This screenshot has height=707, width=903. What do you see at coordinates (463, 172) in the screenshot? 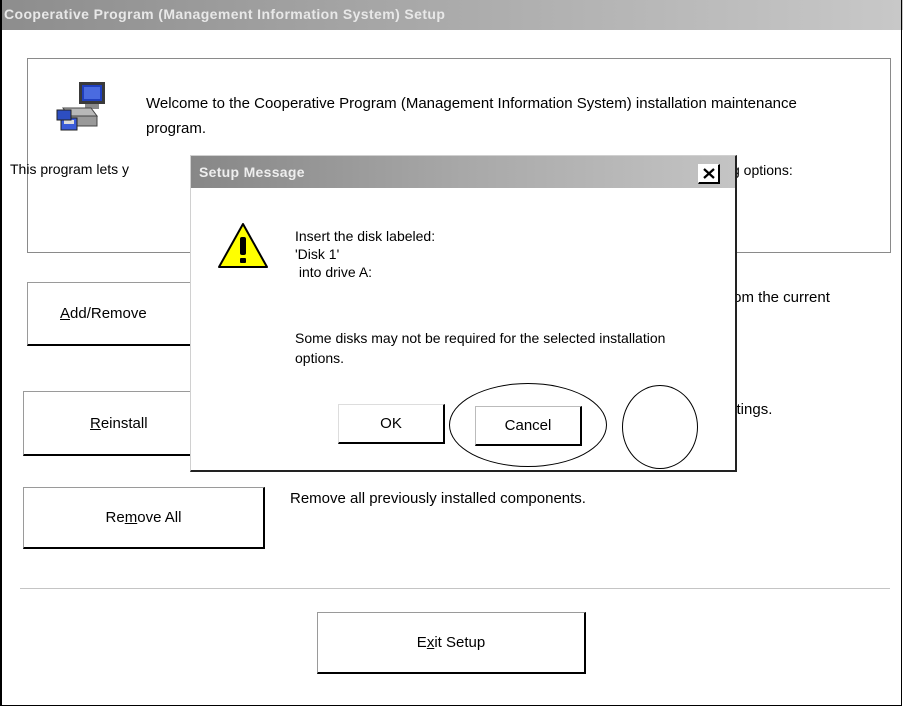
I see `dialog-titlebar: Setup Message` at bounding box center [463, 172].